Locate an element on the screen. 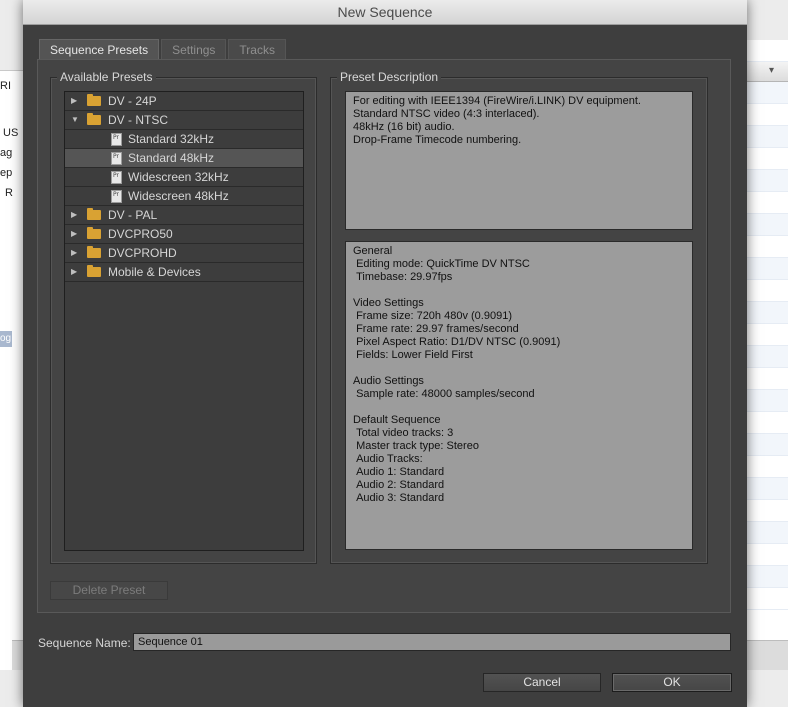 This screenshot has height=707, width=788. ok-button: OK is located at coordinates (672, 682).